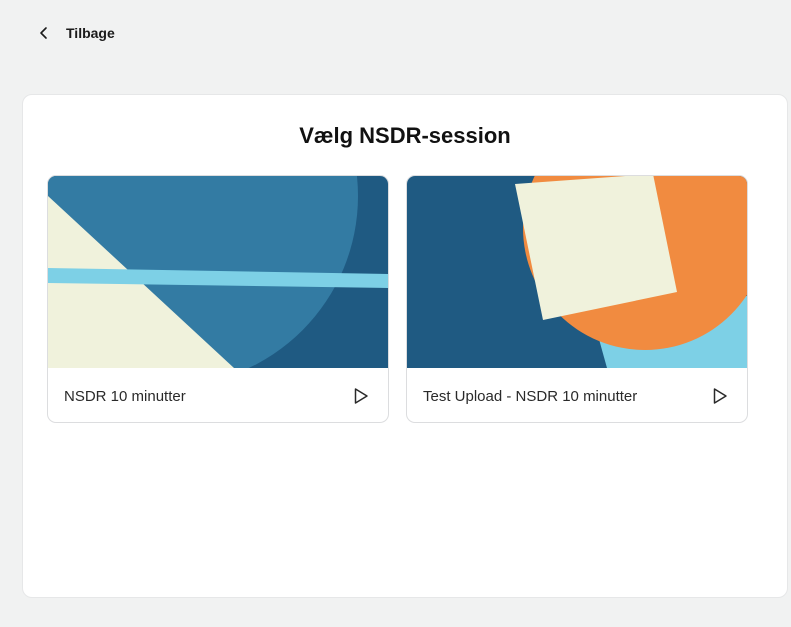 Image resolution: width=791 pixels, height=627 pixels. Describe the element at coordinates (44, 33) in the screenshot. I see `chevron-left-icon` at that location.